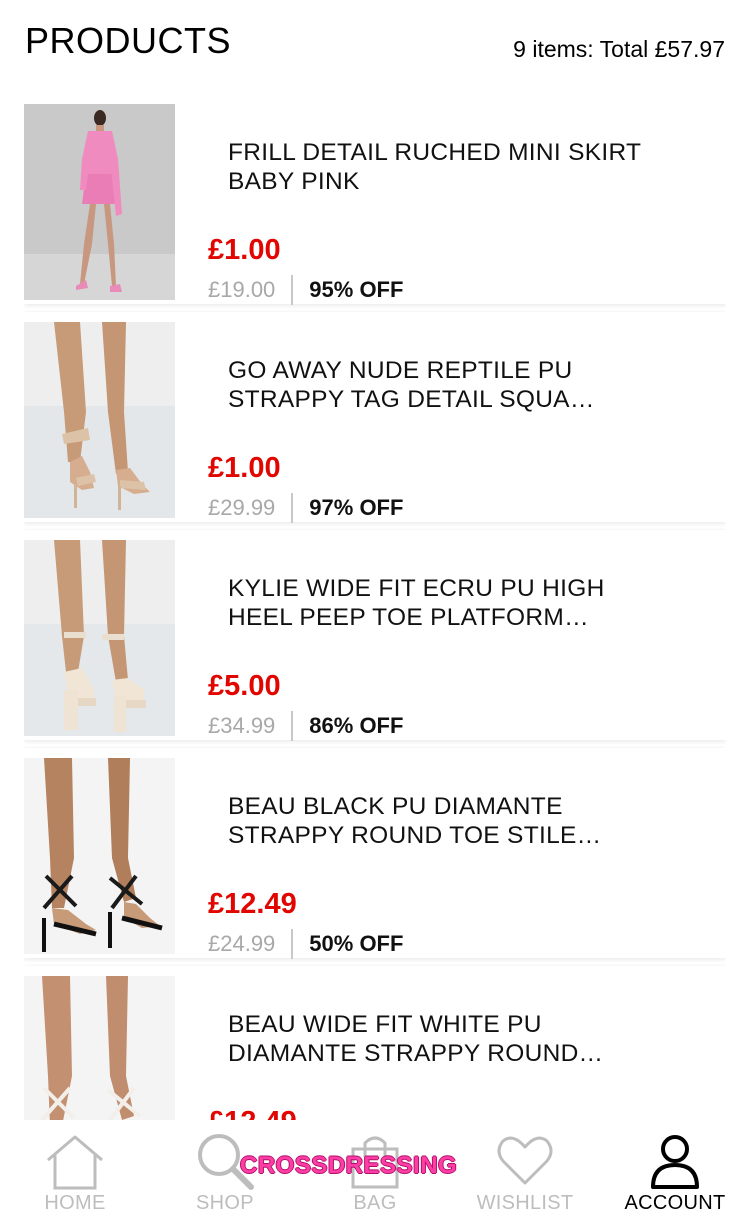 Image resolution: width=750 pixels, height=1219 pixels. What do you see at coordinates (356, 943) in the screenshot?
I see `discount-badge: 50% OFF` at bounding box center [356, 943].